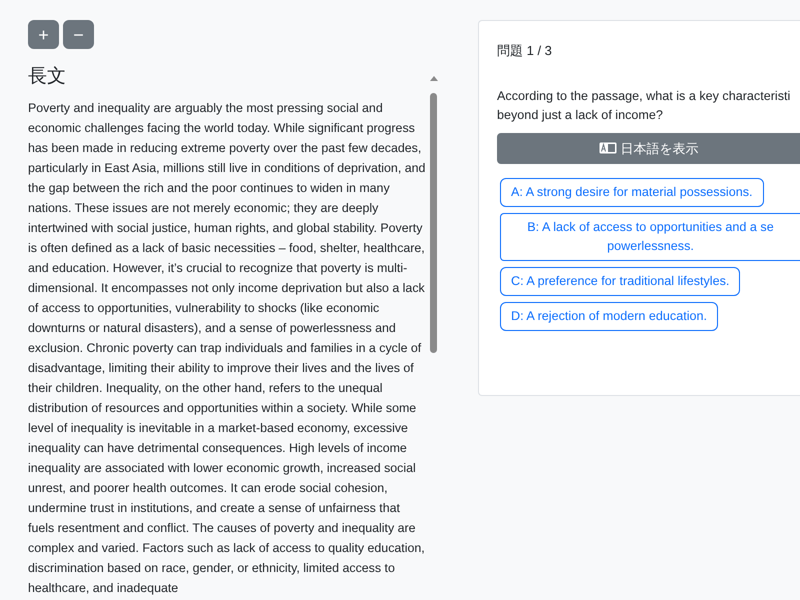 The width and height of the screenshot is (800, 600). I want to click on question-text: According to the passage, what is a key characteristi beyond just a lack of income?, so click(644, 106).